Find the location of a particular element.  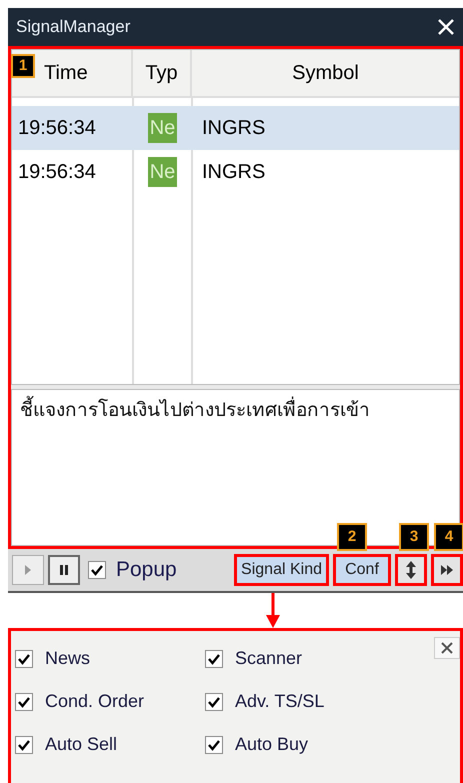

signal-kind-button: Signal Kind is located at coordinates (281, 570).